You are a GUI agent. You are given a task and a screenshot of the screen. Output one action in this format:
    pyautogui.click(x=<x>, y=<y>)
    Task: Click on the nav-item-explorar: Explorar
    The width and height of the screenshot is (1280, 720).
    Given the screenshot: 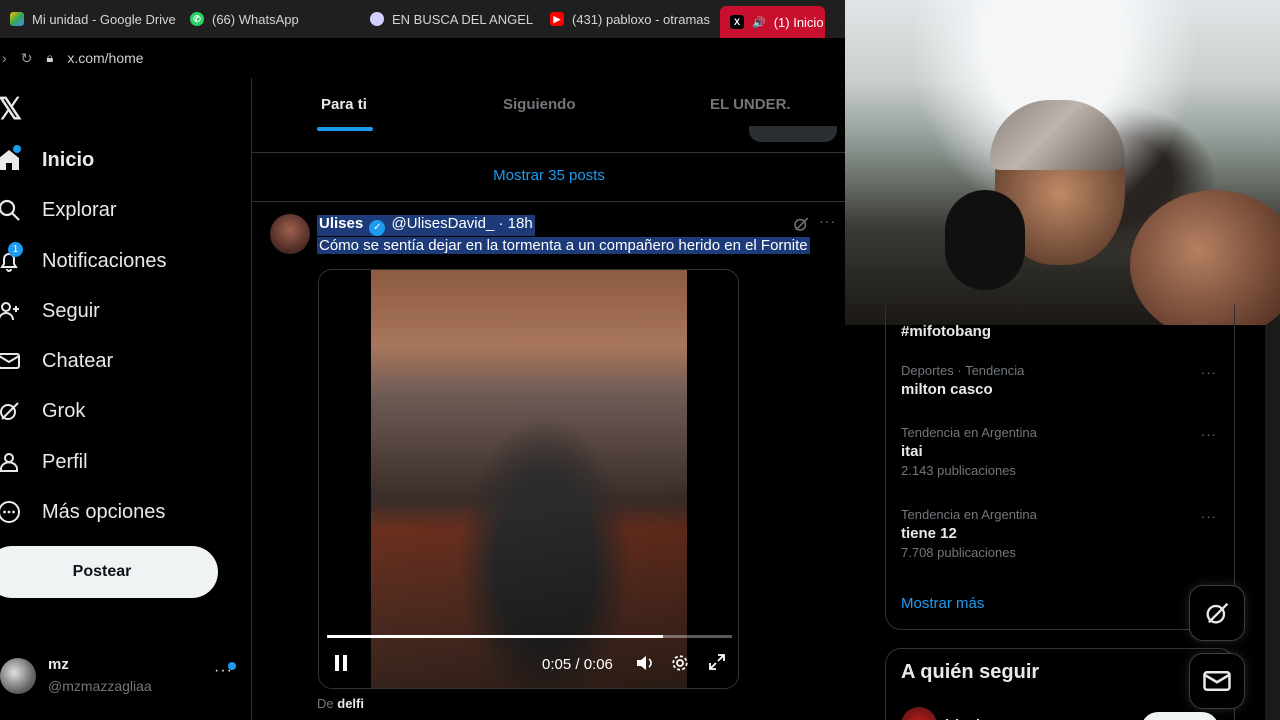 What is the action you would take?
    pyautogui.click(x=58, y=210)
    